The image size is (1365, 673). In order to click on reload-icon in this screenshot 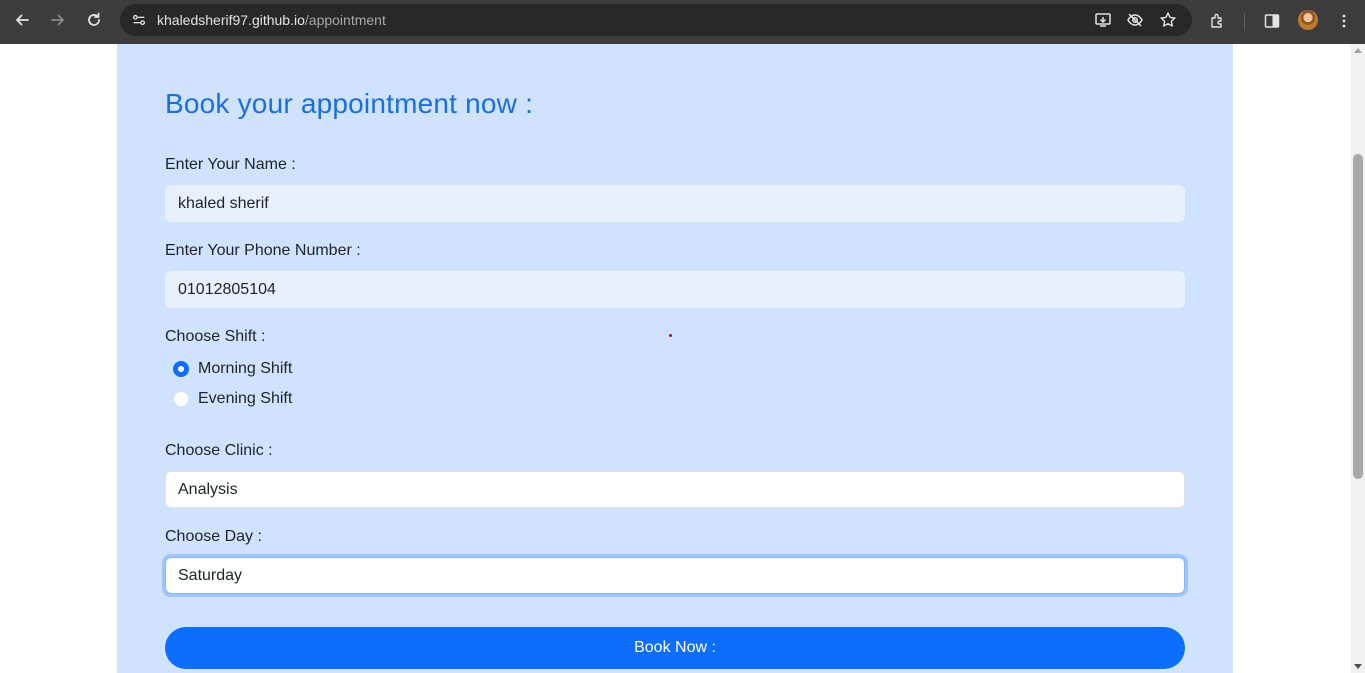, I will do `click(94, 20)`.